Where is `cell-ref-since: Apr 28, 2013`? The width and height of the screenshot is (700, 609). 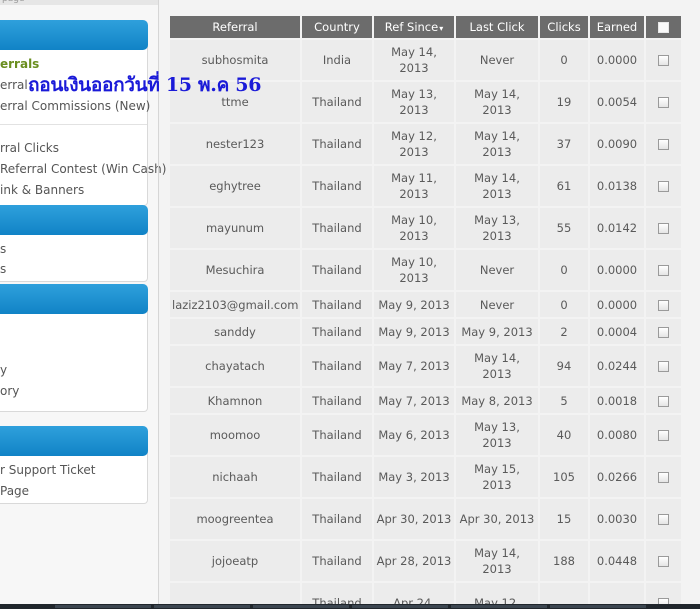
cell-ref-since: Apr 28, 2013 is located at coordinates (414, 561).